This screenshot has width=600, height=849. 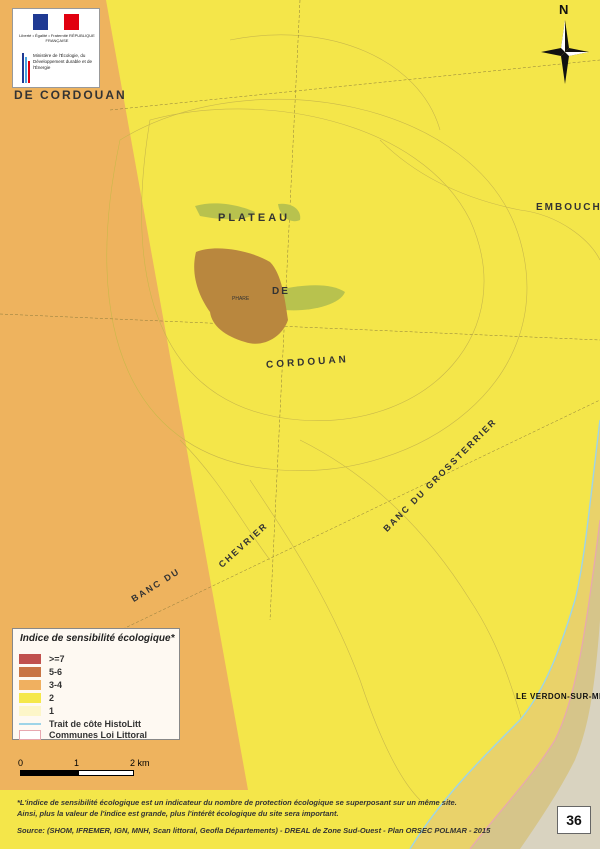 What do you see at coordinates (77, 763) in the screenshot?
I see `scale-tick: 1` at bounding box center [77, 763].